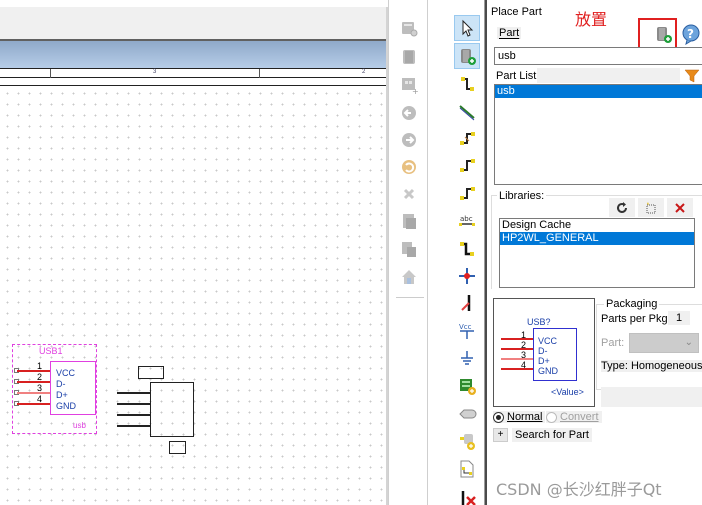 The width and height of the screenshot is (702, 505). I want to click on ghost-value-box, so click(177, 447).